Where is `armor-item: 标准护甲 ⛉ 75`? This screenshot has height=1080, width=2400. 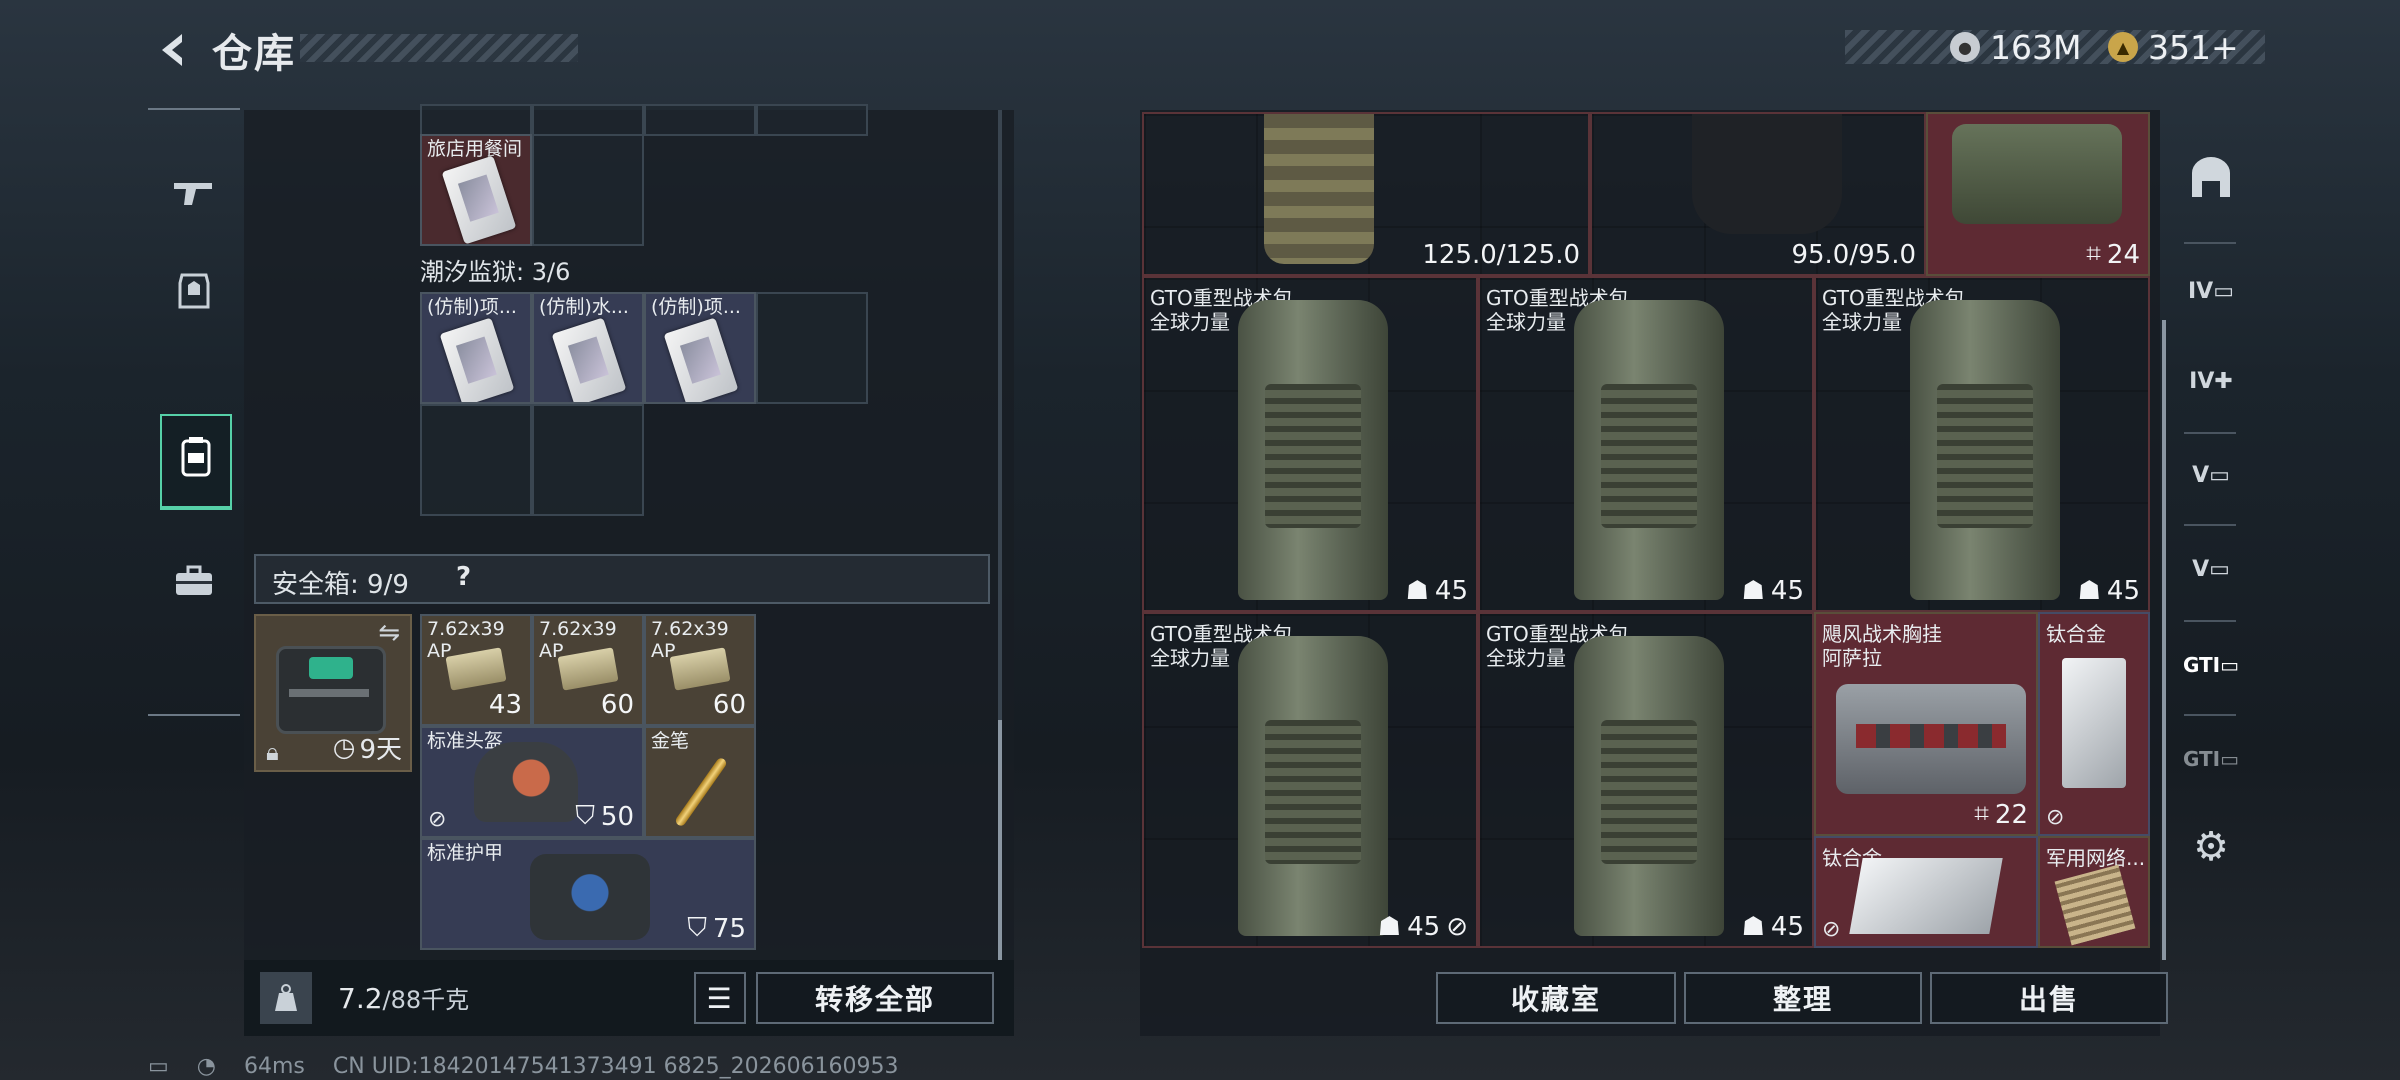
armor-item: 标准护甲 ⛉ 75 is located at coordinates (588, 894).